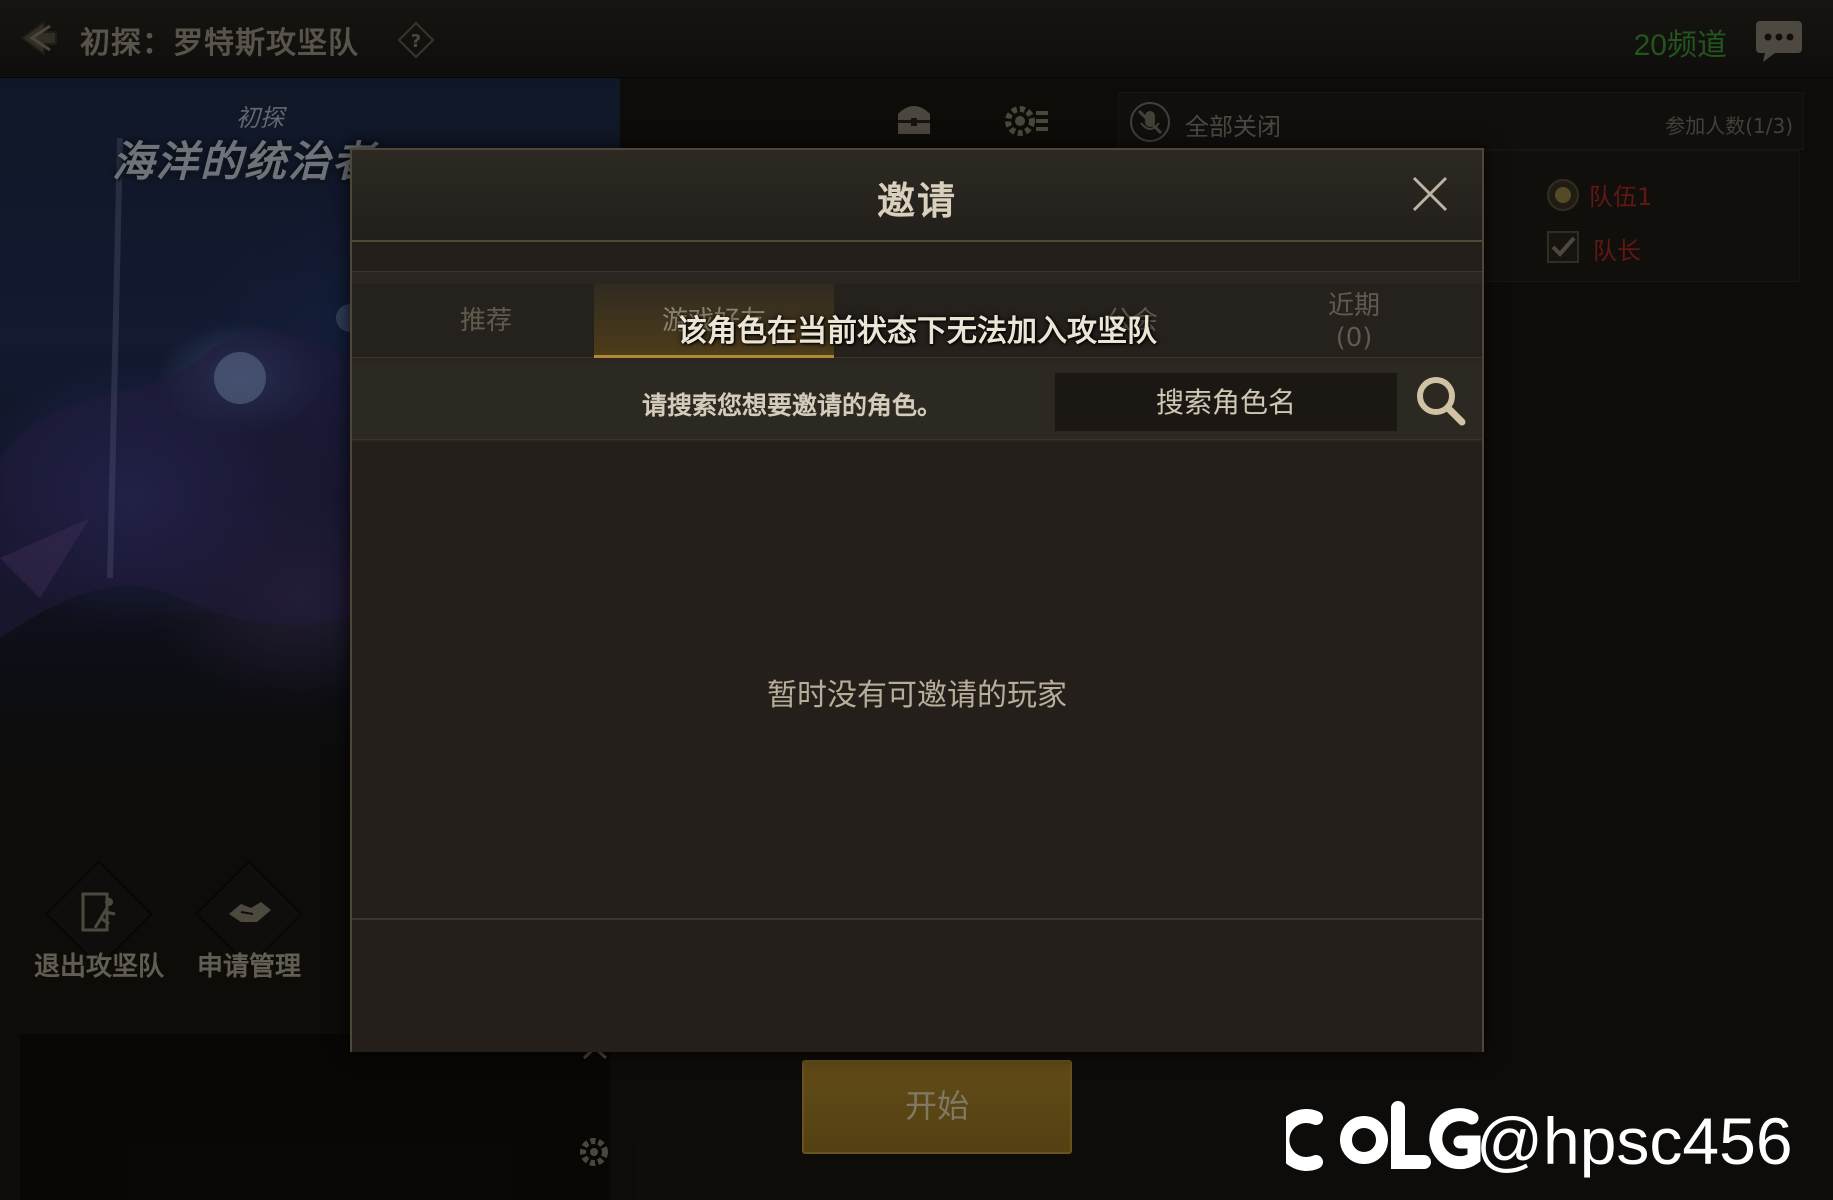 The height and width of the screenshot is (1200, 1833). What do you see at coordinates (1440, 401) in the screenshot?
I see `search-icon` at bounding box center [1440, 401].